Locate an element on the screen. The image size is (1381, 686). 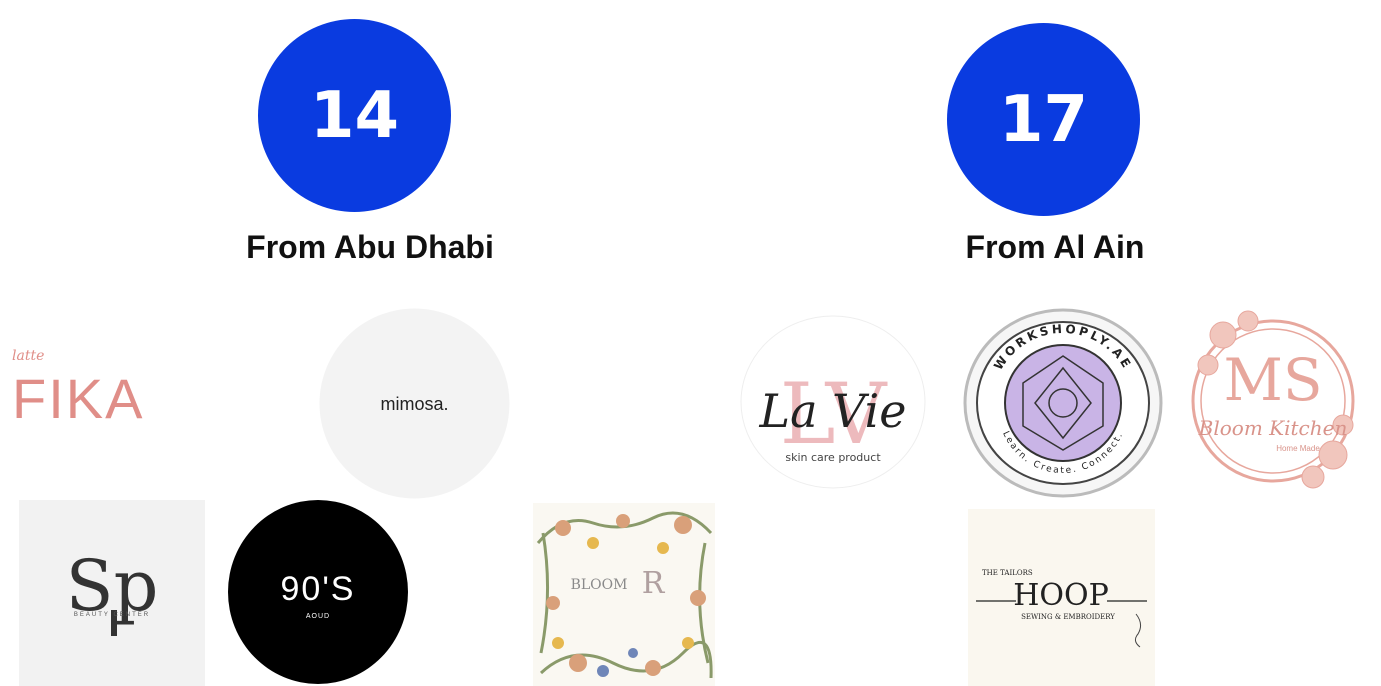
ms-name: Bloom Kitchen is located at coordinates (1273, 428).